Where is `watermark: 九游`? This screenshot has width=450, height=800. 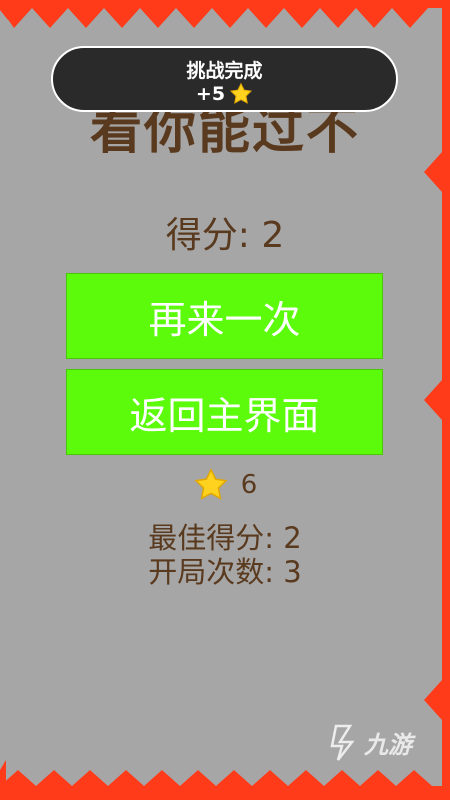 watermark: 九游 is located at coordinates (371, 742).